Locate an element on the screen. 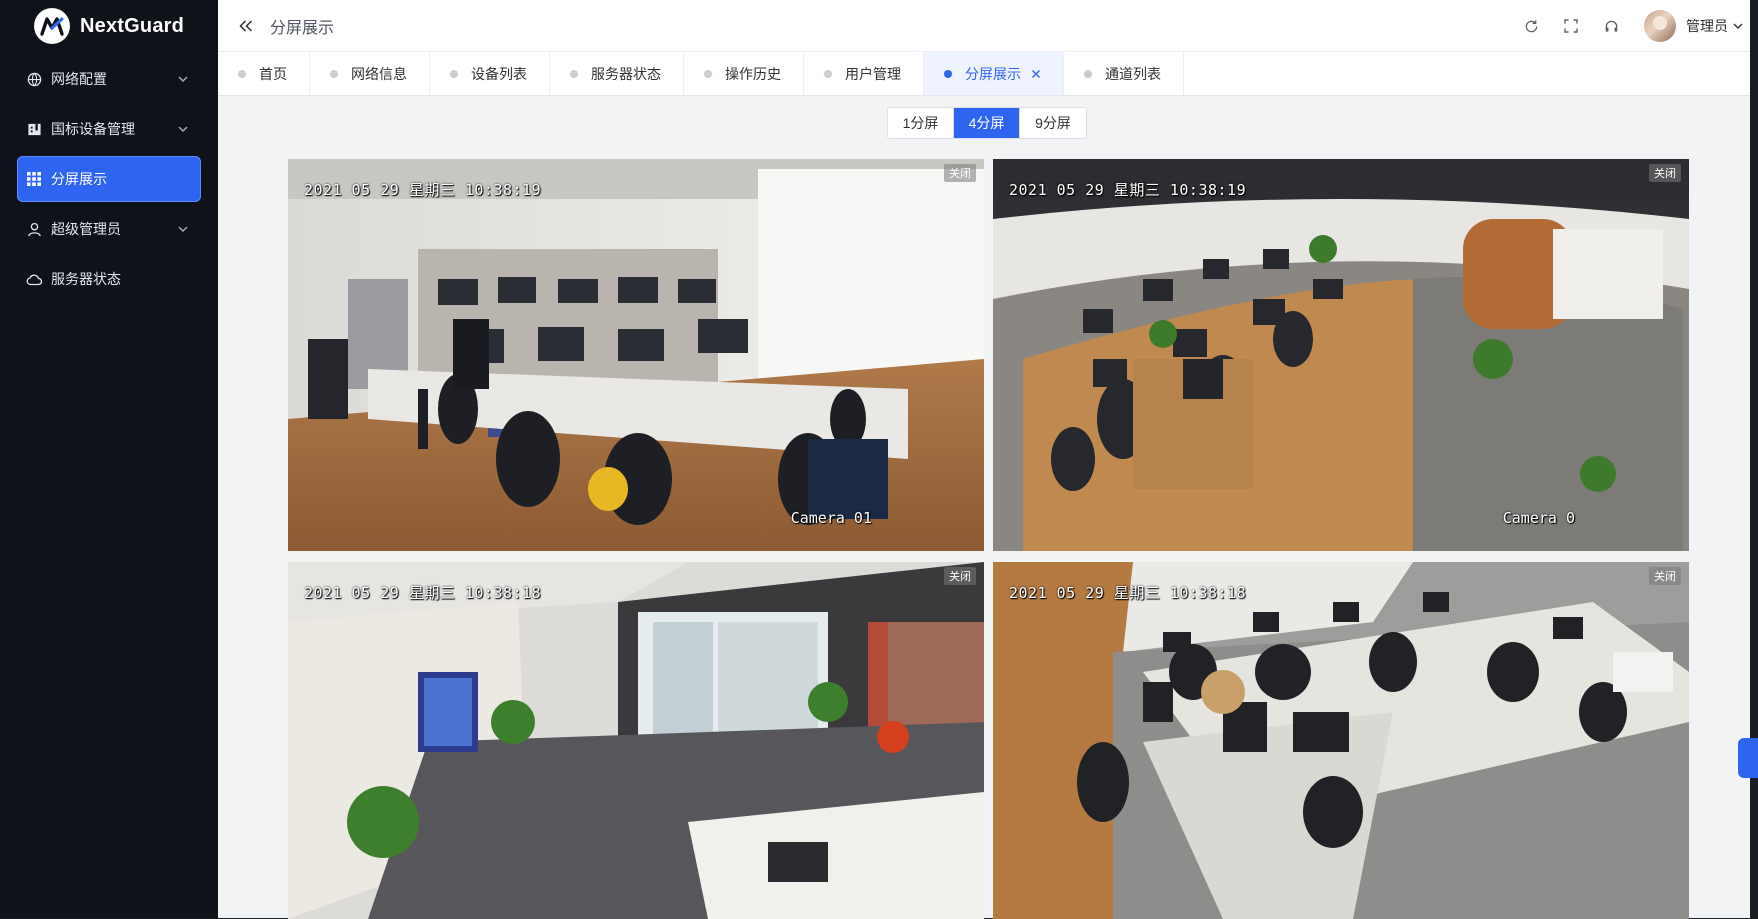 This screenshot has height=919, width=1758. tab-label: 通道列表 is located at coordinates (1133, 73).